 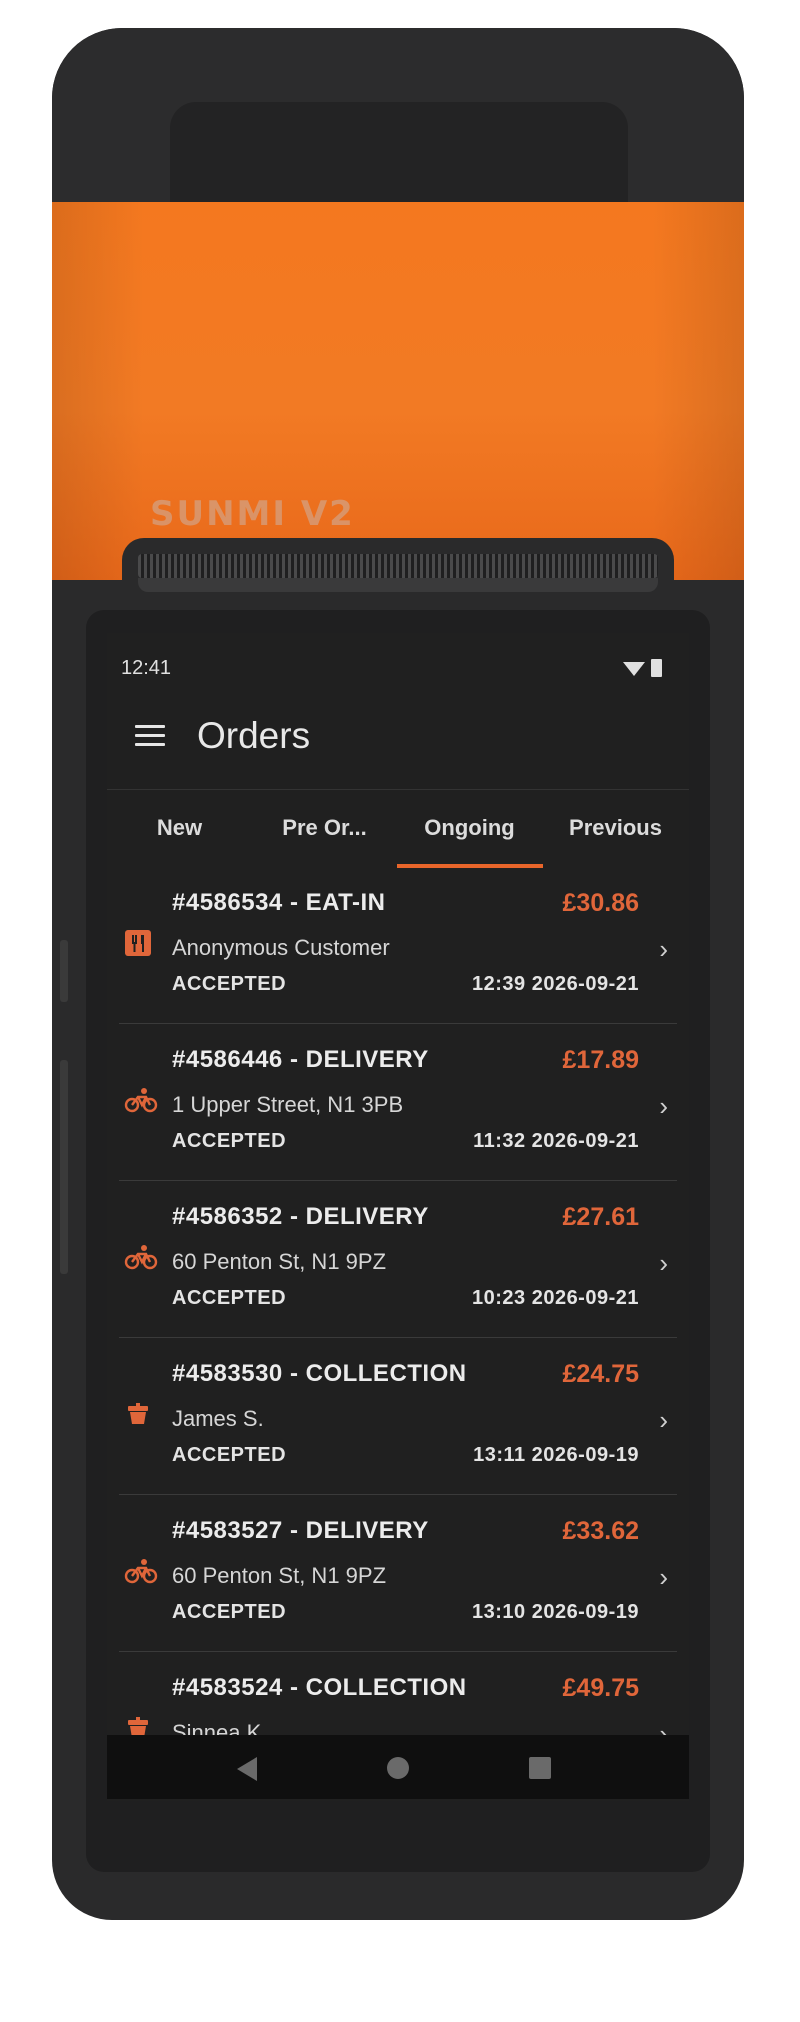 I want to click on app-bar: Orders, so click(x=398, y=737).